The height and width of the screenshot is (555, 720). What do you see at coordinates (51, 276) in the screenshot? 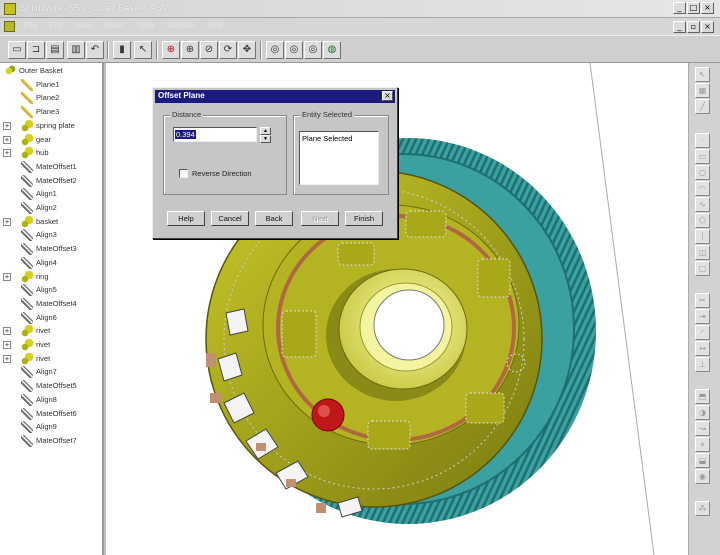
I see `tree-item-ring: + ring` at bounding box center [51, 276].